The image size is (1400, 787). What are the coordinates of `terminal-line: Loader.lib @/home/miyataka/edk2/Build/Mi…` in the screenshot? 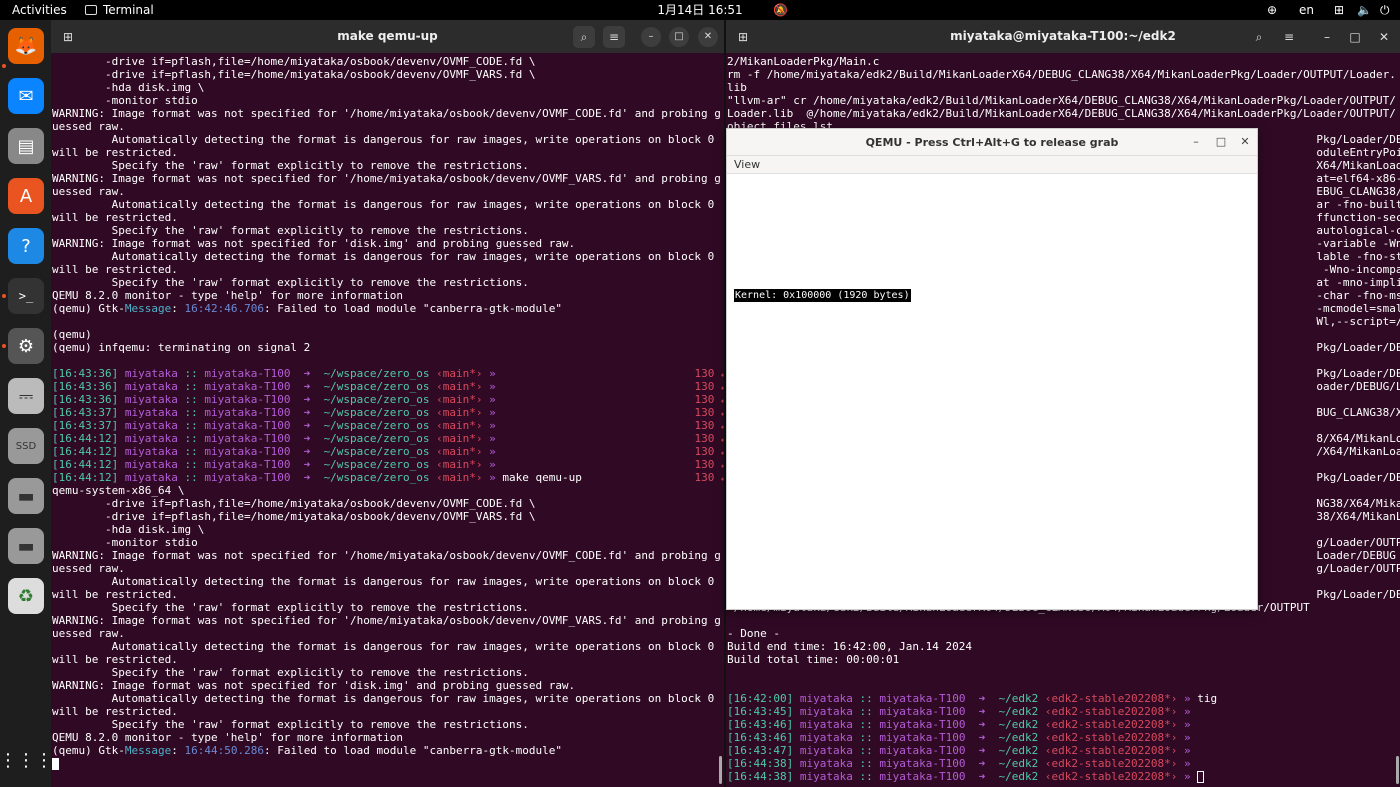 It's located at (1063, 113).